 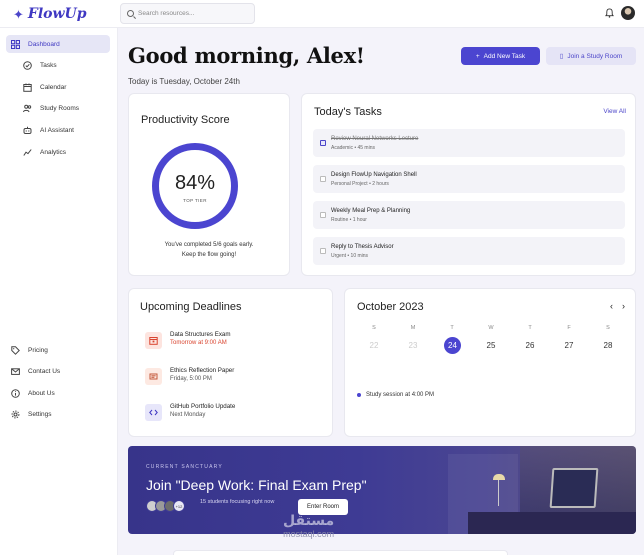 What do you see at coordinates (40, 414) in the screenshot?
I see `sidebar-item-label: Settings` at bounding box center [40, 414].